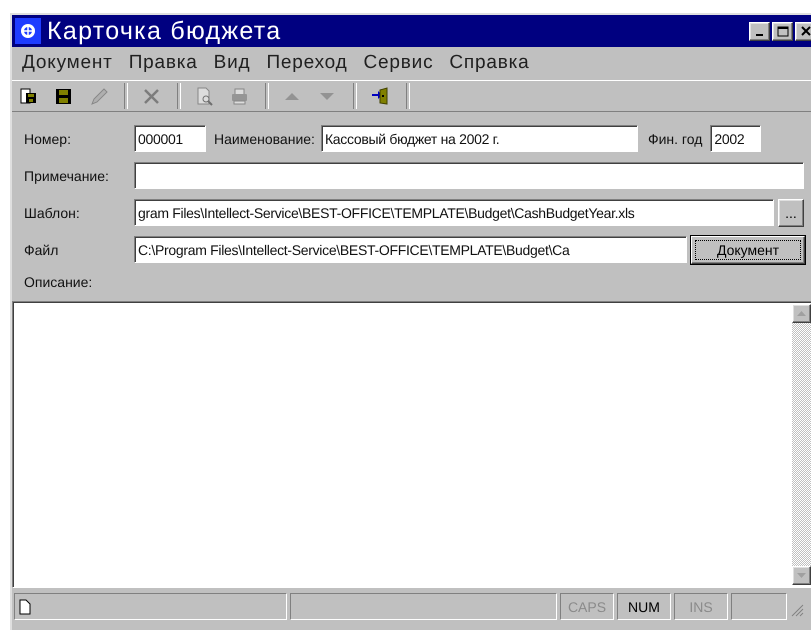 The height and width of the screenshot is (630, 811). Describe the element at coordinates (164, 31) in the screenshot. I see `window-title: Карточка бюджета` at that location.